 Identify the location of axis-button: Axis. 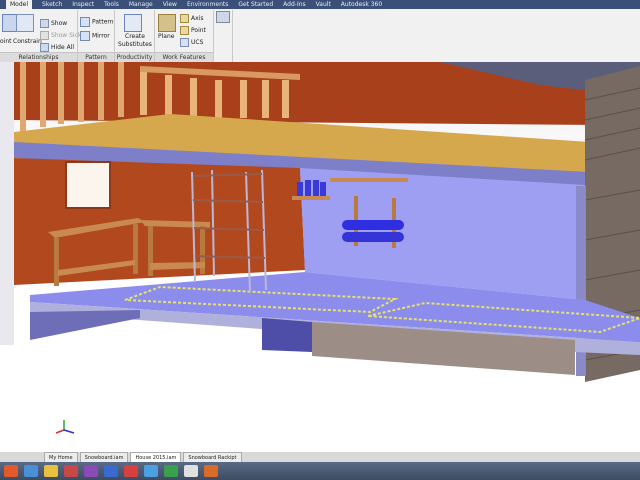
(191, 18).